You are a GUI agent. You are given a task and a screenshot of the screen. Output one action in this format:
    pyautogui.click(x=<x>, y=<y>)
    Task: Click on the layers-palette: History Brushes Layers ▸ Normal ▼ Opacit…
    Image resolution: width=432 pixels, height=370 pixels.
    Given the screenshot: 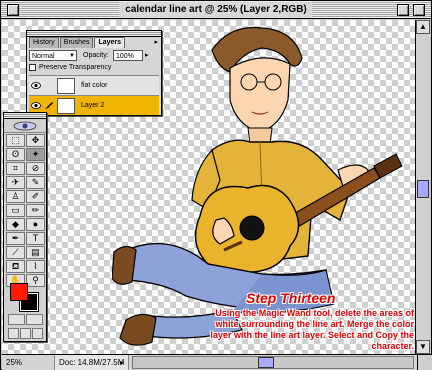 What is the action you would take?
    pyautogui.click(x=94, y=73)
    